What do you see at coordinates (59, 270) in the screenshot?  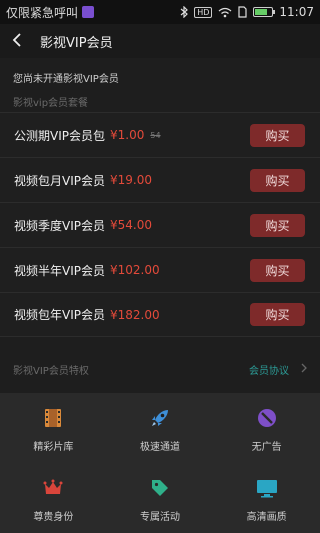 I see `package-name: 视频半年VIP会员` at bounding box center [59, 270].